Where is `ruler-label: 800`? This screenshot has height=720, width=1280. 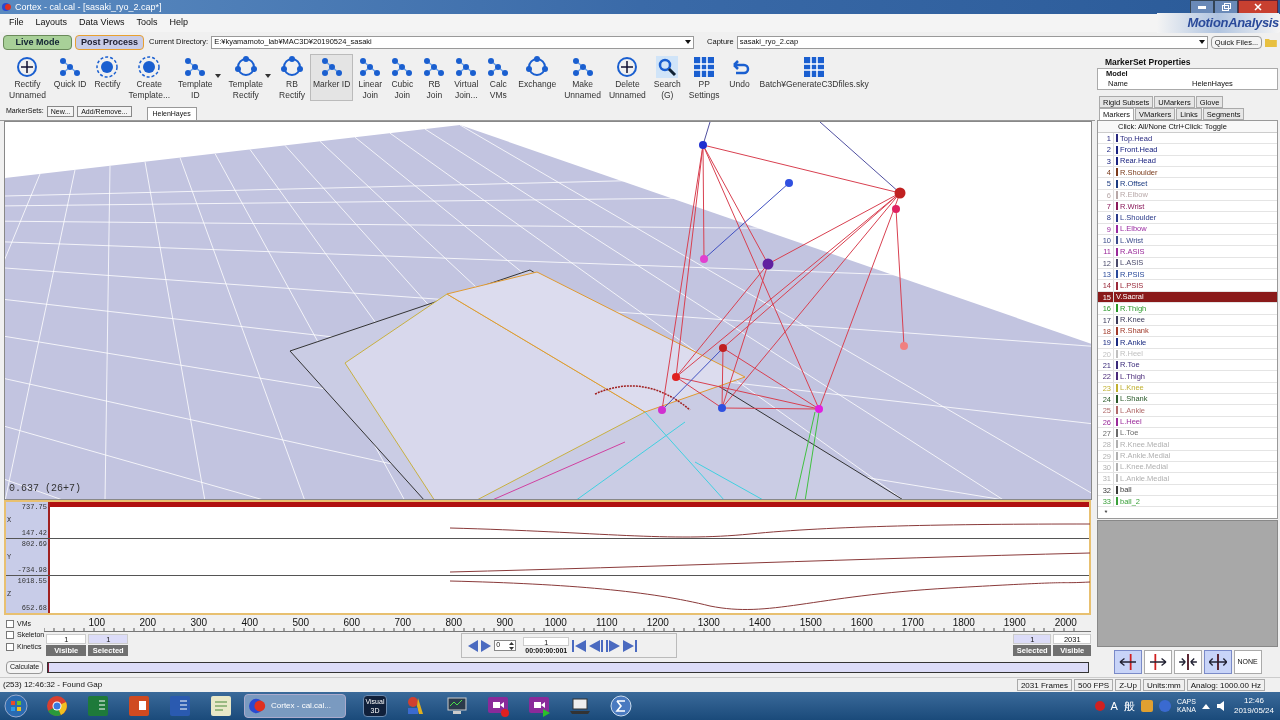 ruler-label: 800 is located at coordinates (454, 623).